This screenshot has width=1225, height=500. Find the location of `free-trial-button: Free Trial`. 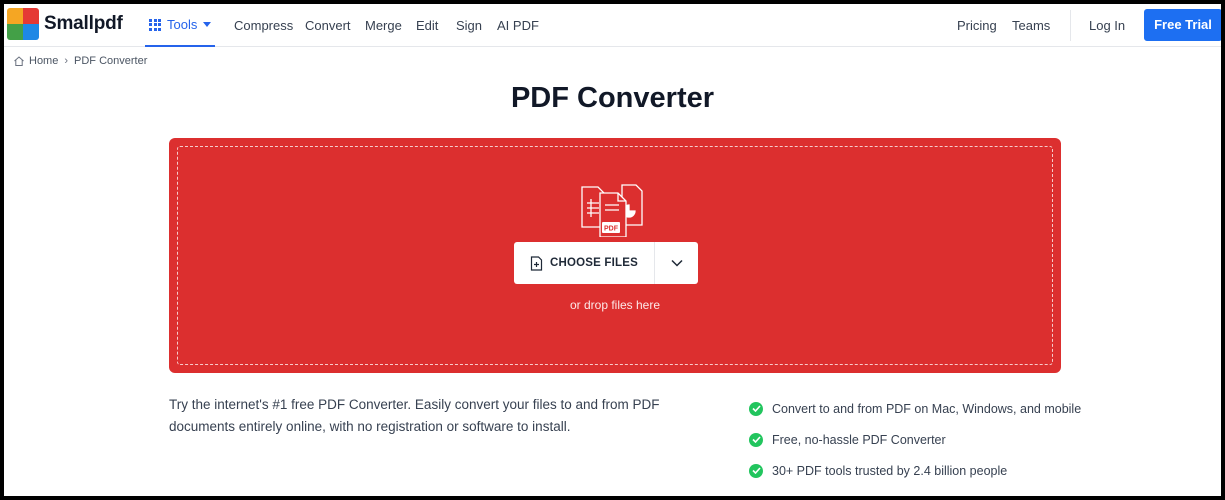

free-trial-button: Free Trial is located at coordinates (1182, 25).